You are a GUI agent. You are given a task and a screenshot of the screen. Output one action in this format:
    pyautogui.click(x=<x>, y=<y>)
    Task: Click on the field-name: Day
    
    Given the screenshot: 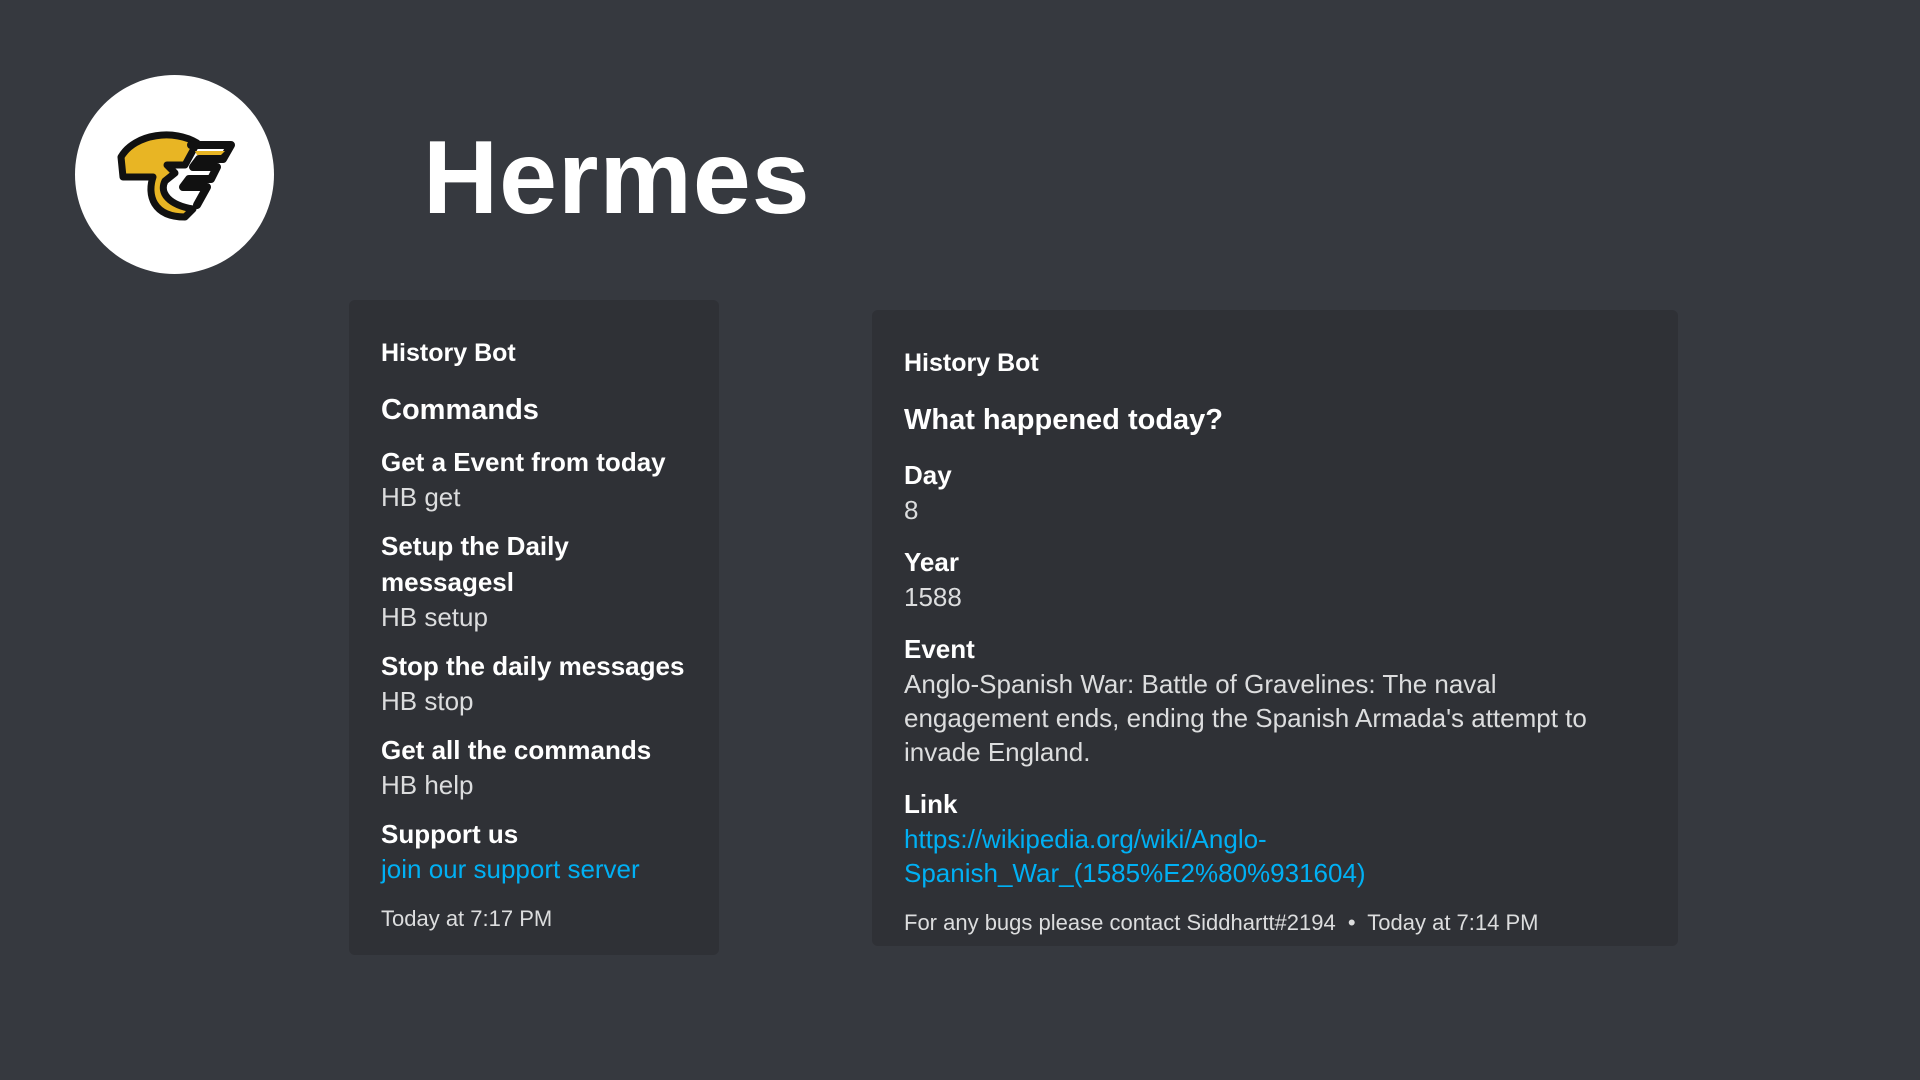 What is the action you would take?
    pyautogui.click(x=928, y=475)
    